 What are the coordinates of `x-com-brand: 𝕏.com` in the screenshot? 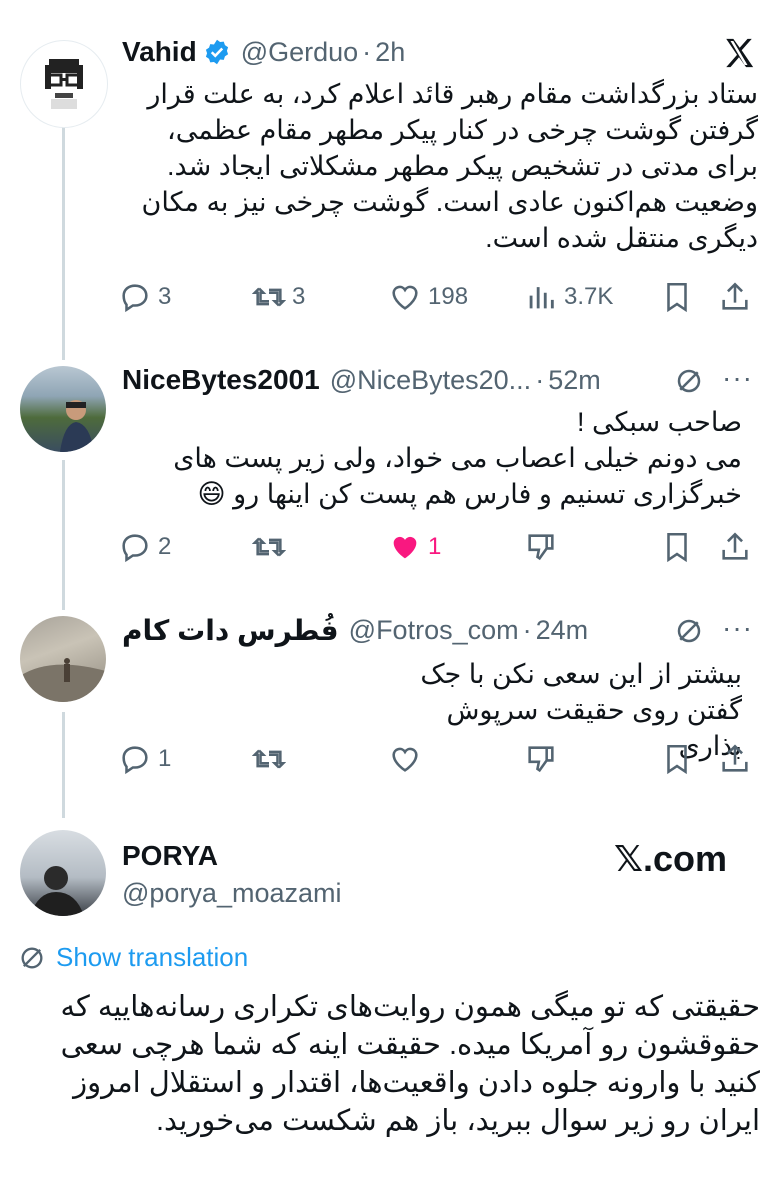 It's located at (671, 858).